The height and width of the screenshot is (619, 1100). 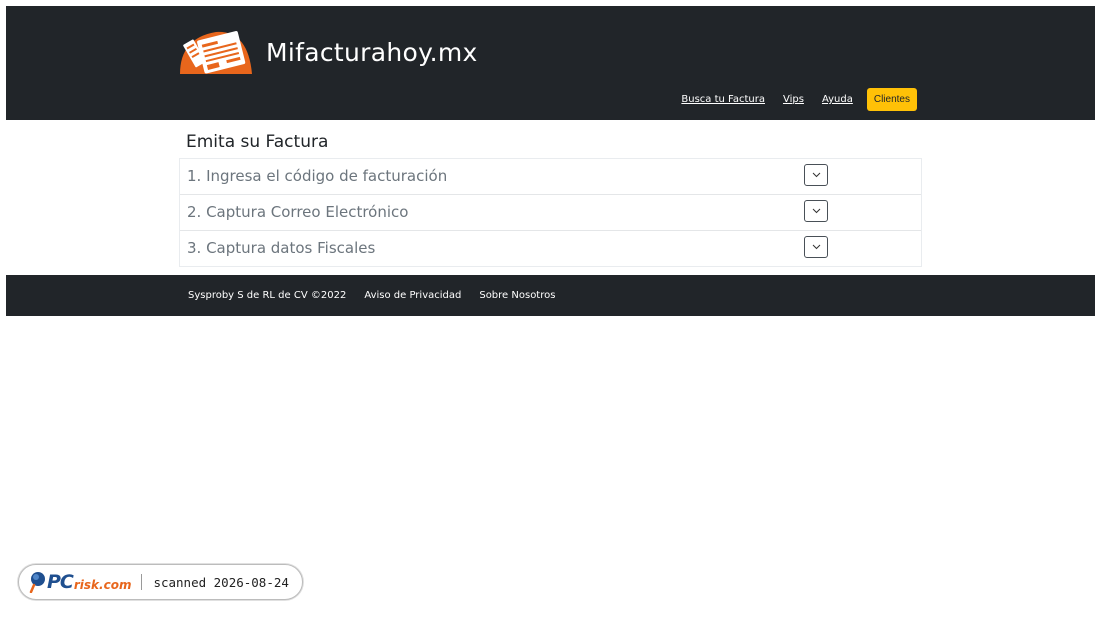 I want to click on main-nav: Busca tu Factura Vips Ayuda Clientes, so click(x=799, y=99).